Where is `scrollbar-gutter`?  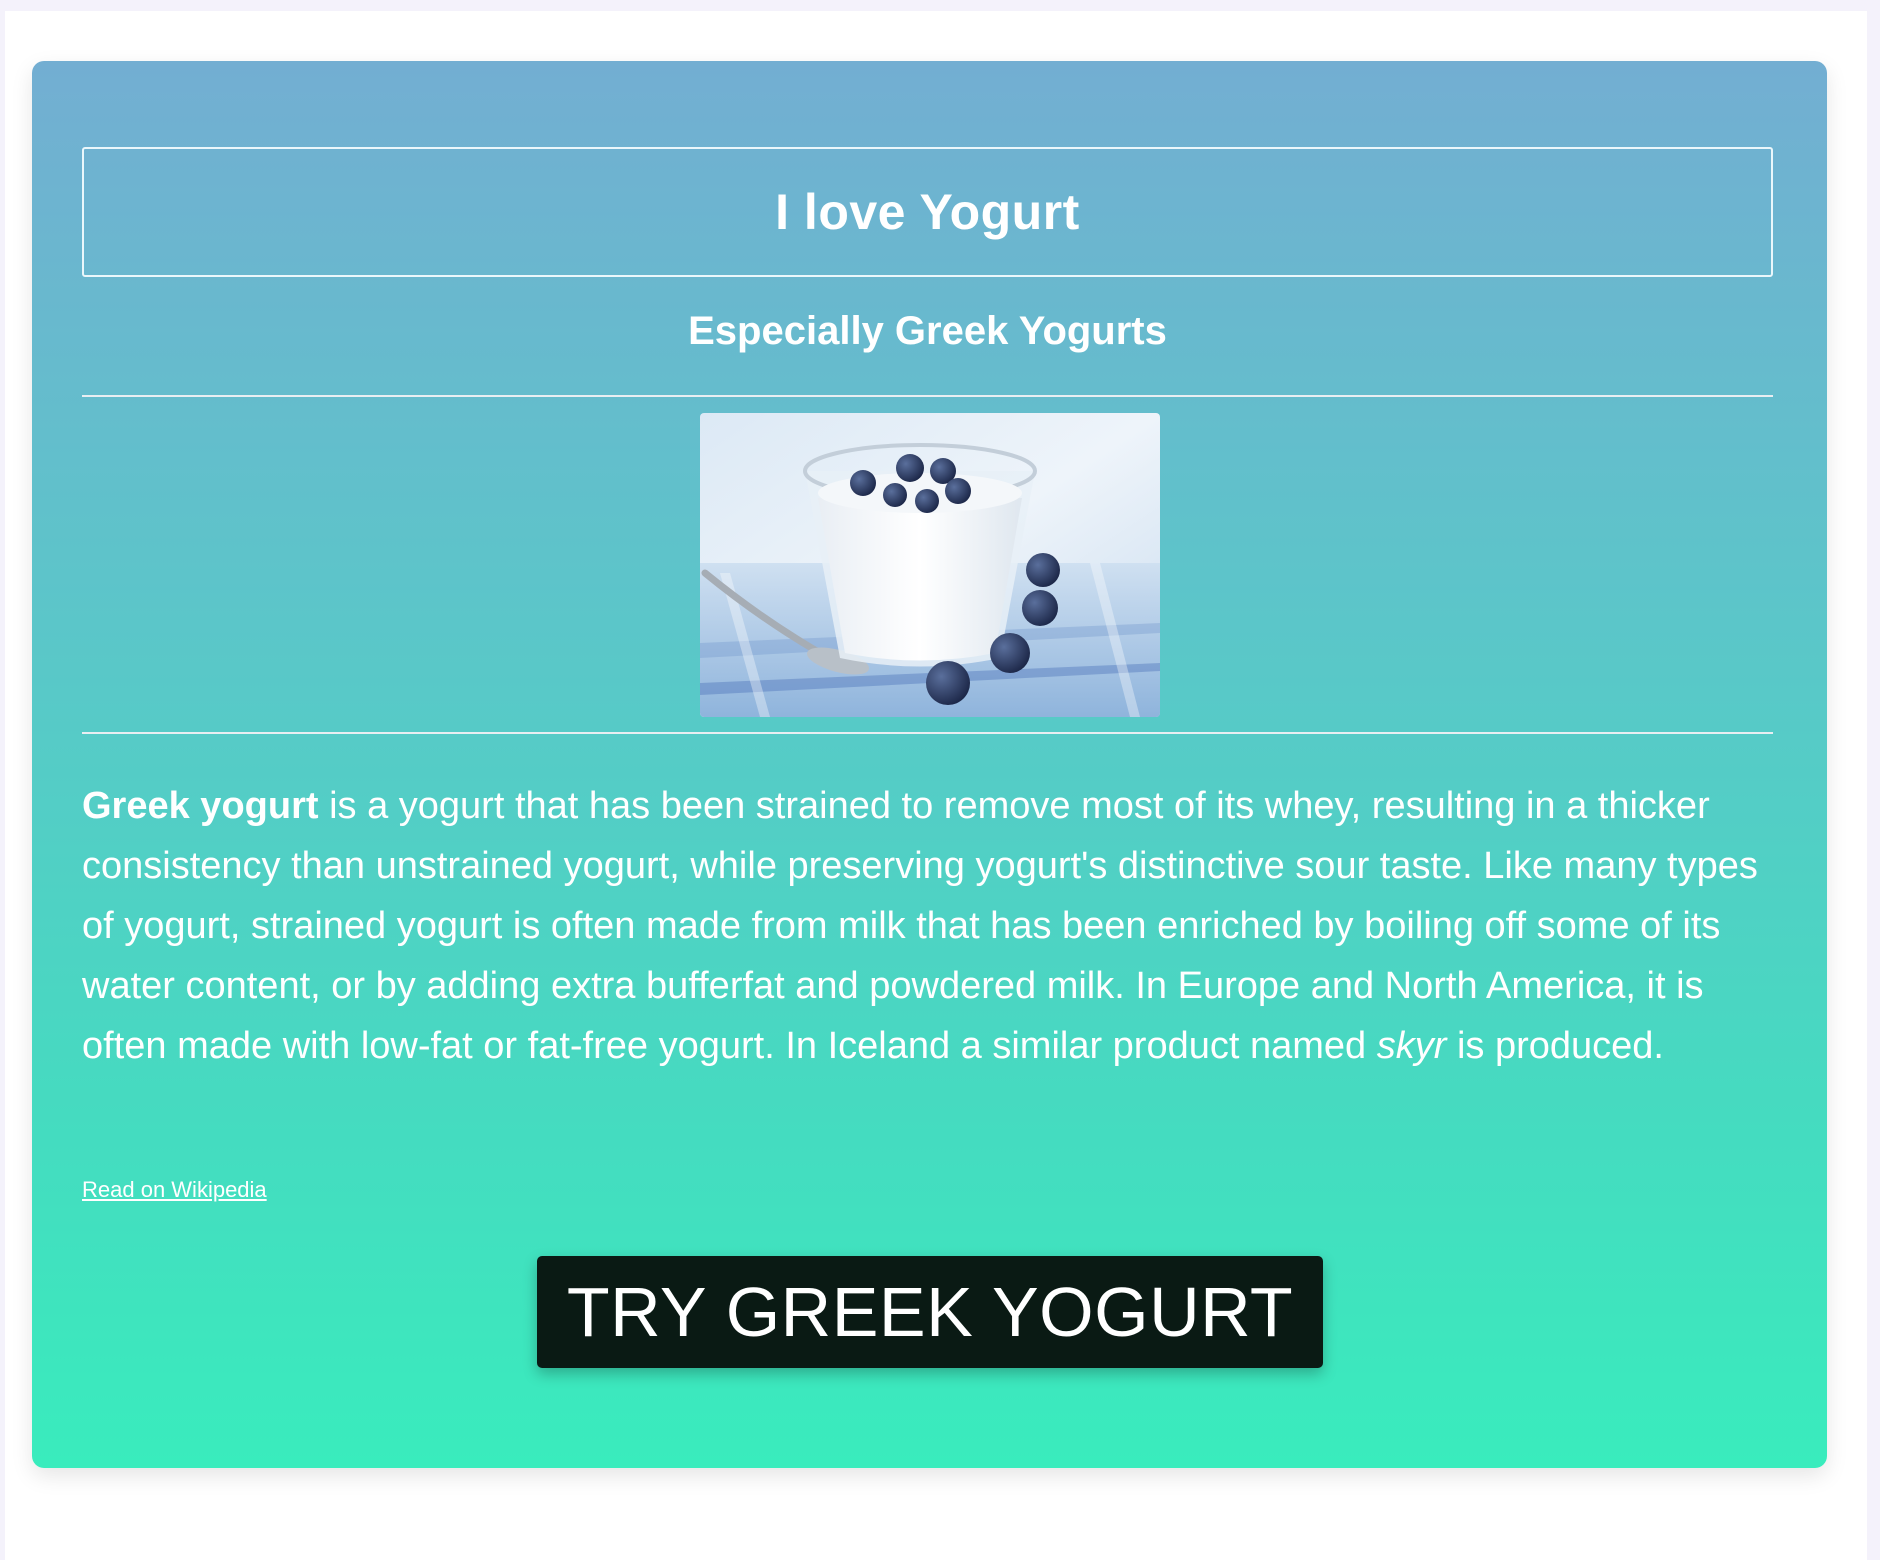
scrollbar-gutter is located at coordinates (1873, 785).